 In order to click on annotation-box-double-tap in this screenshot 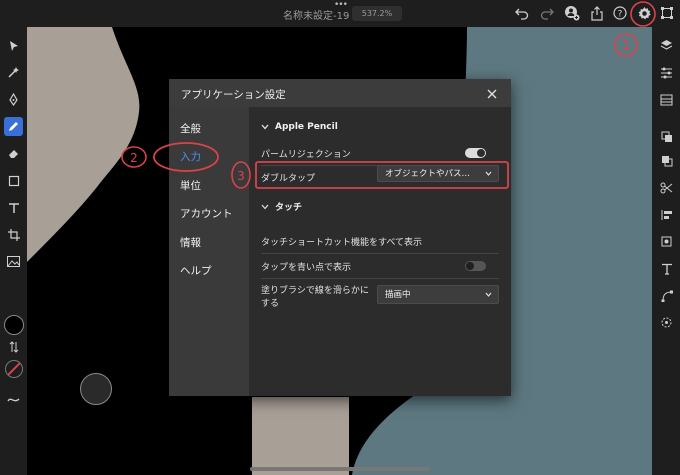, I will do `click(382, 175)`.